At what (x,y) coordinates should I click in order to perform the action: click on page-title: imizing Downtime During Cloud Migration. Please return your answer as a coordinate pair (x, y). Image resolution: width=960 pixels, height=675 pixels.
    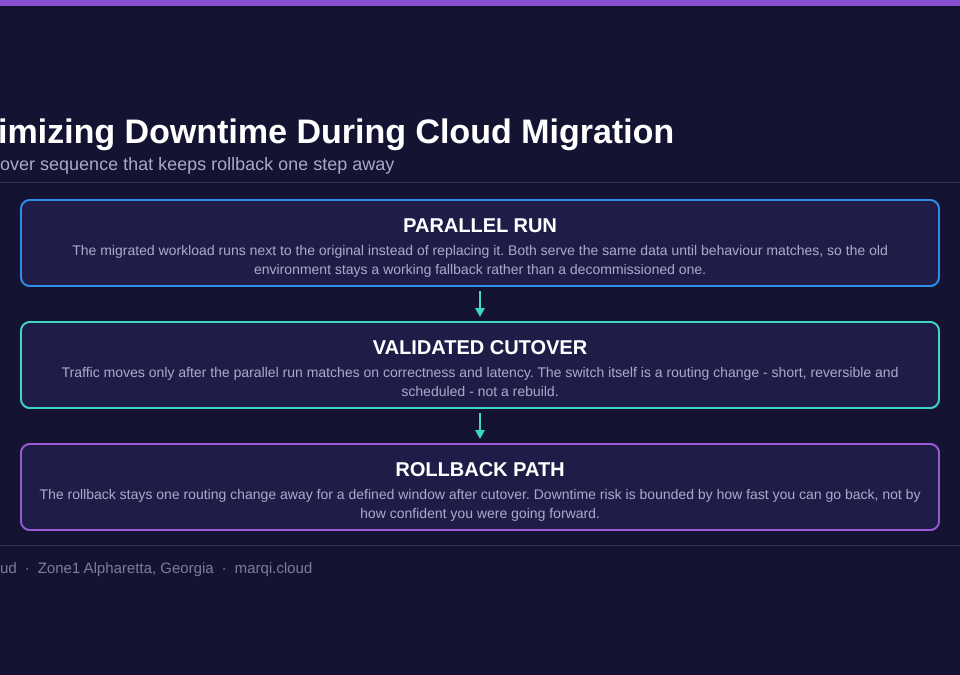
    Looking at the image, I should click on (337, 132).